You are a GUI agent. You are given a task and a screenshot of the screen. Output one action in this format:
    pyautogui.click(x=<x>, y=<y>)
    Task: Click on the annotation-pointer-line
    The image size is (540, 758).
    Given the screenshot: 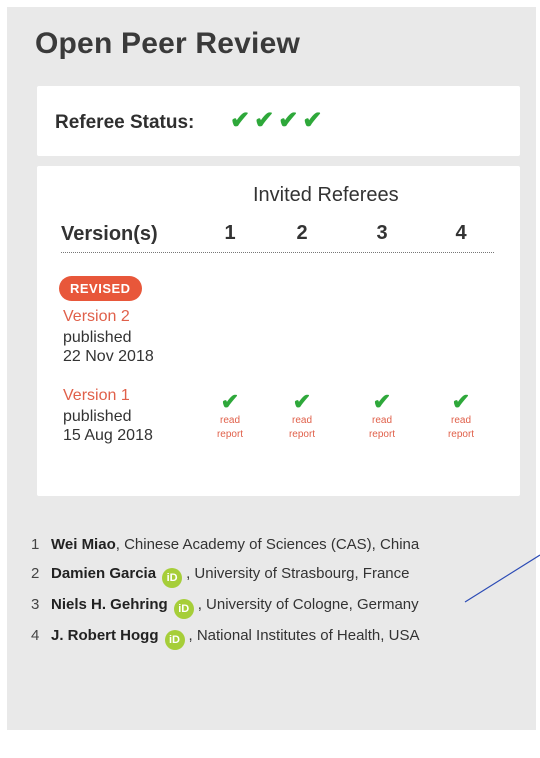 What is the action you would take?
    pyautogui.click(x=502, y=578)
    